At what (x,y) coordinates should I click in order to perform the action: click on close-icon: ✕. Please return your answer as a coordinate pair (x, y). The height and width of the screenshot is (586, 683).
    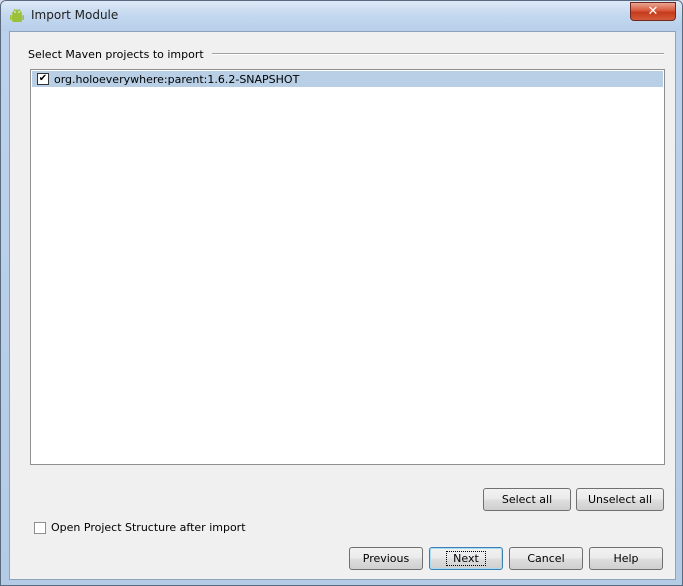
    Looking at the image, I should click on (653, 11).